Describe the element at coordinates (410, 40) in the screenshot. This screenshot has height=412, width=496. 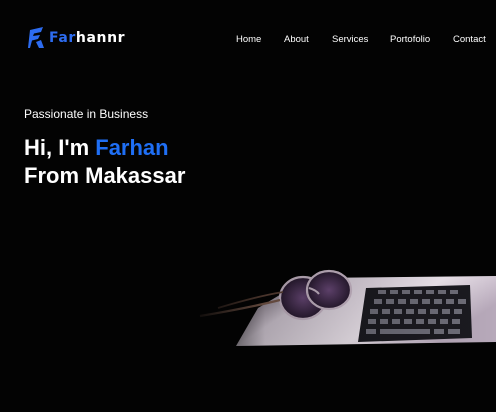
I see `nav-portofolio: Portofolio` at that location.